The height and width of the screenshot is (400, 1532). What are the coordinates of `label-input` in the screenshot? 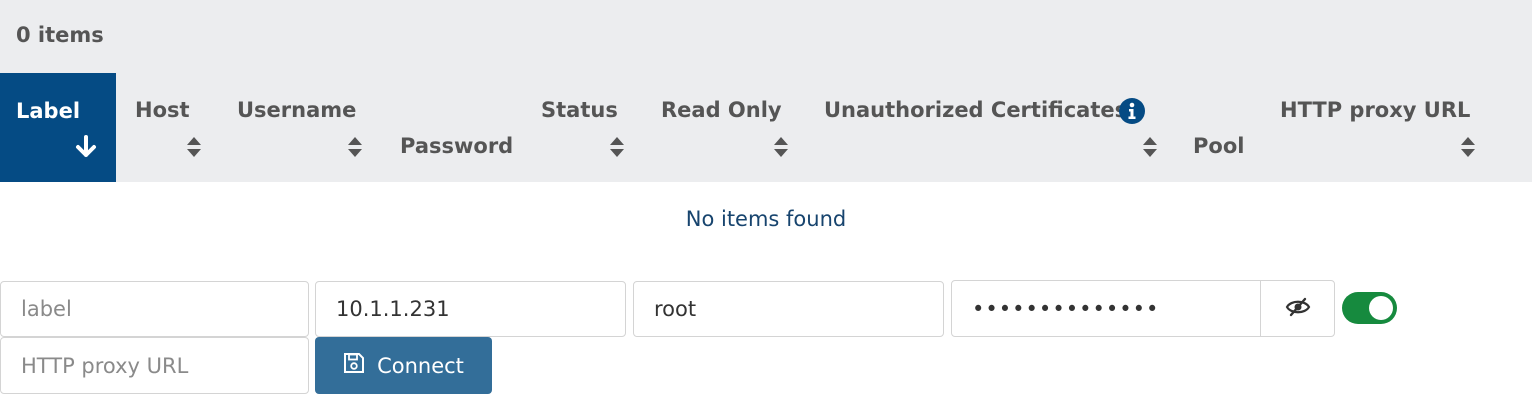 It's located at (154, 309).